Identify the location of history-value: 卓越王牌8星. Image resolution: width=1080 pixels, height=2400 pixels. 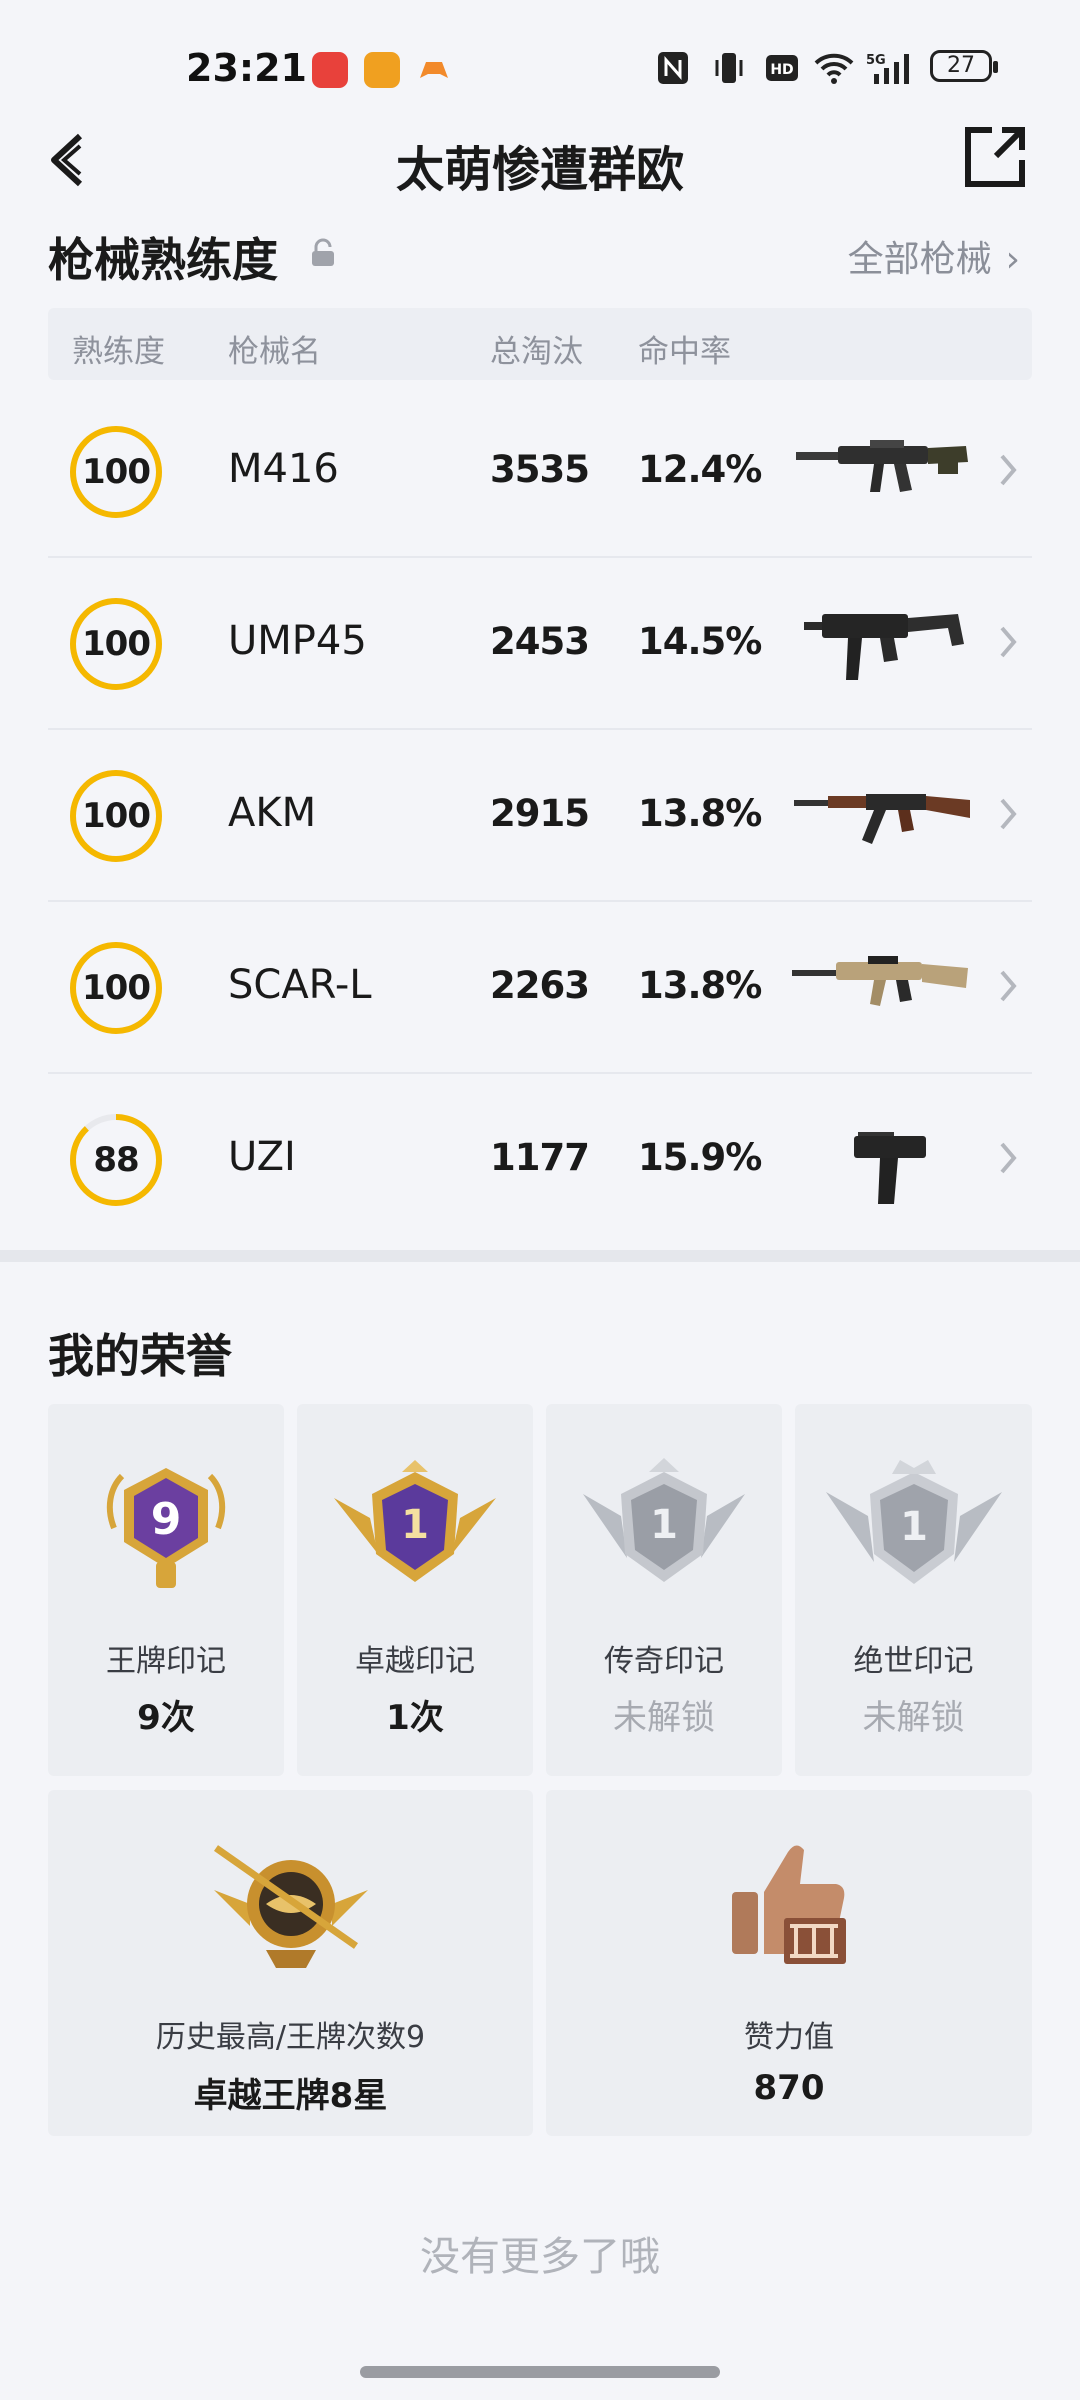
(290, 2096).